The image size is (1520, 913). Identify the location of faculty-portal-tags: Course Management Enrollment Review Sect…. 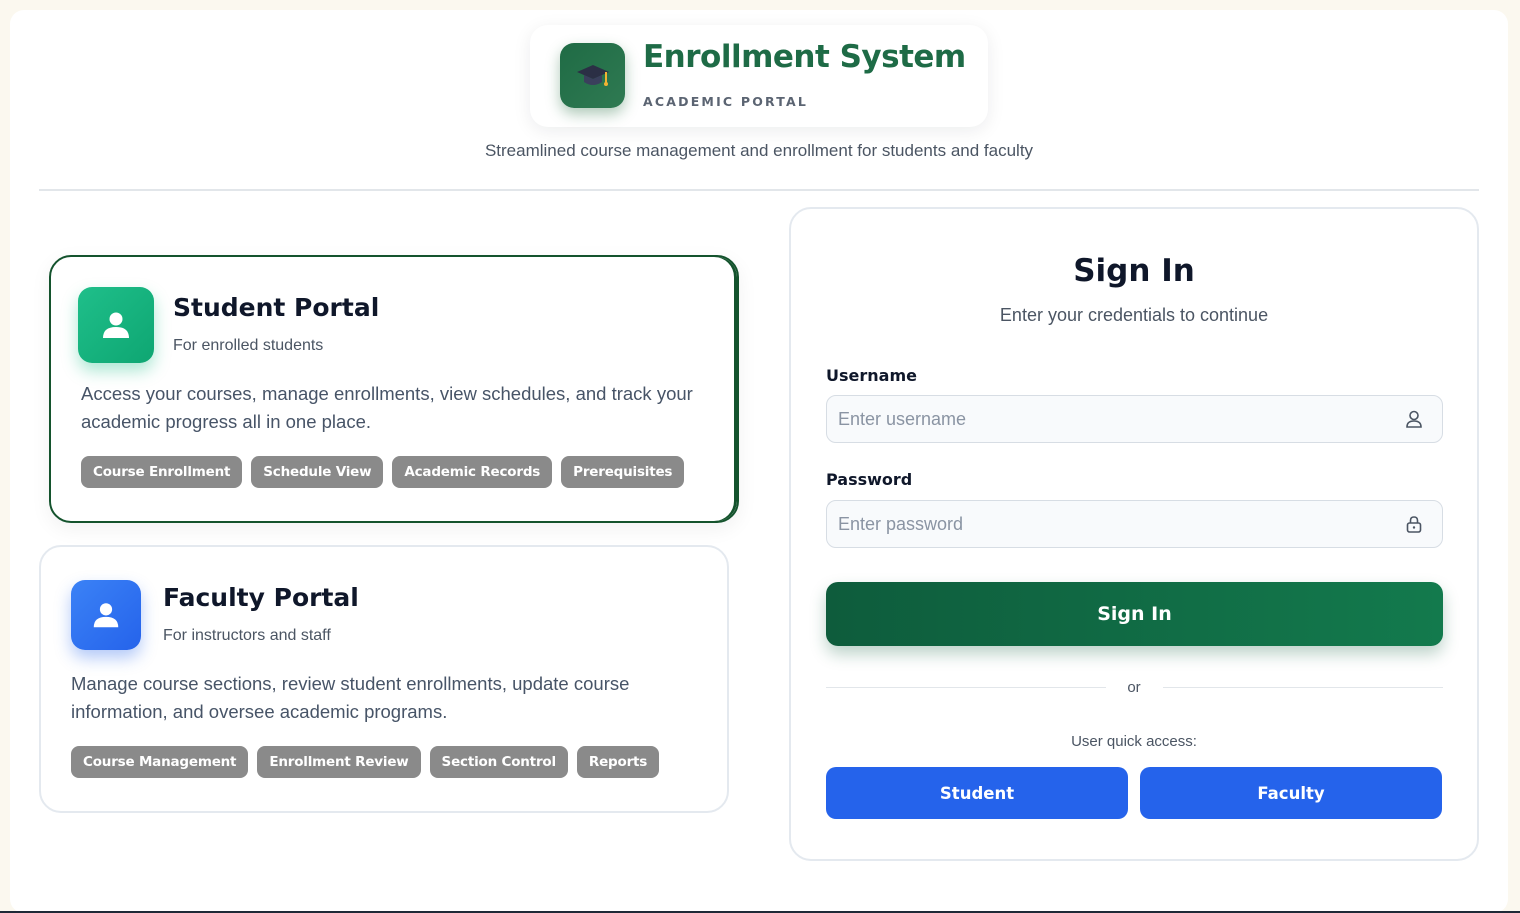
(365, 762).